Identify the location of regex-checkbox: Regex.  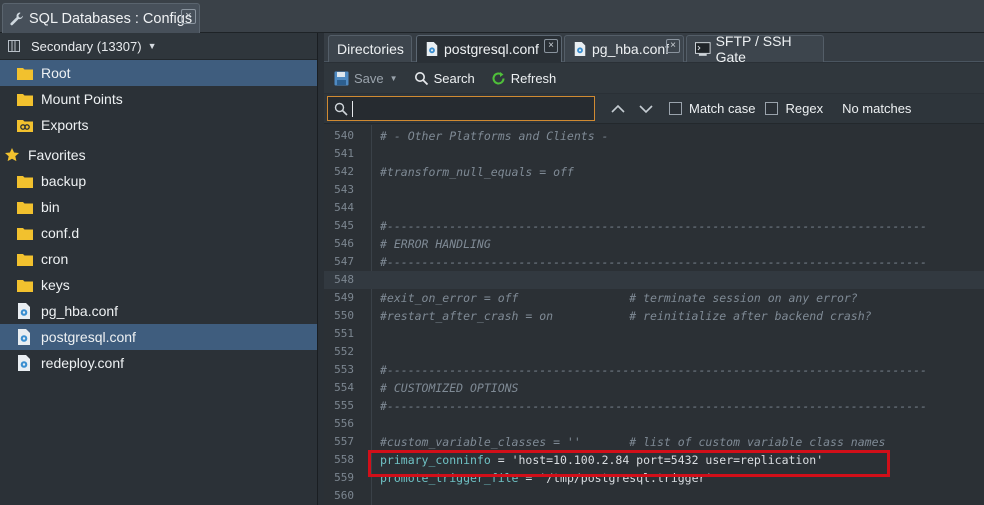
(794, 108).